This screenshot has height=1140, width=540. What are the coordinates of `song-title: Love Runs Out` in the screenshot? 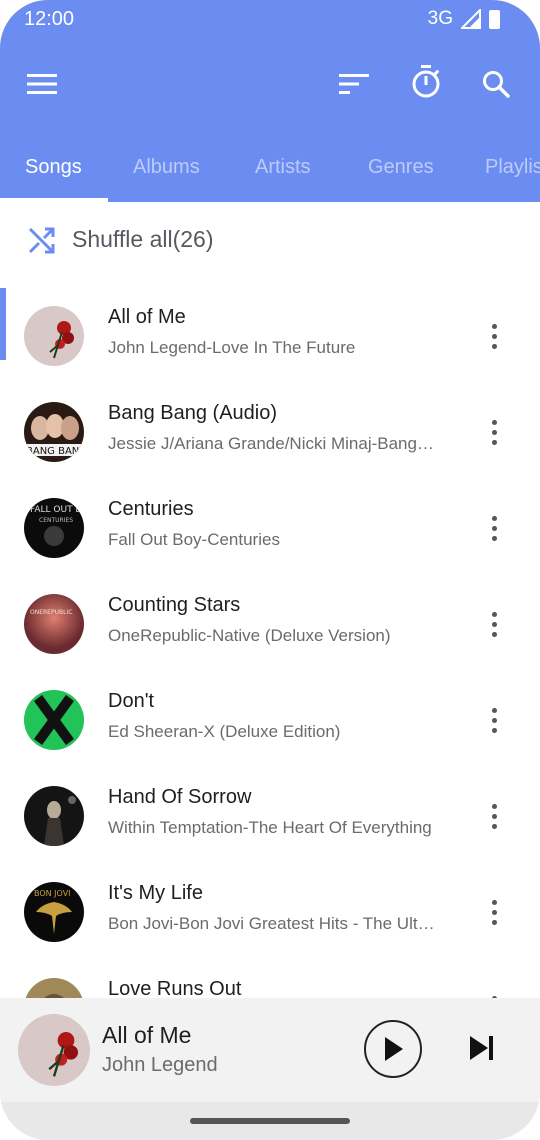 It's located at (175, 988).